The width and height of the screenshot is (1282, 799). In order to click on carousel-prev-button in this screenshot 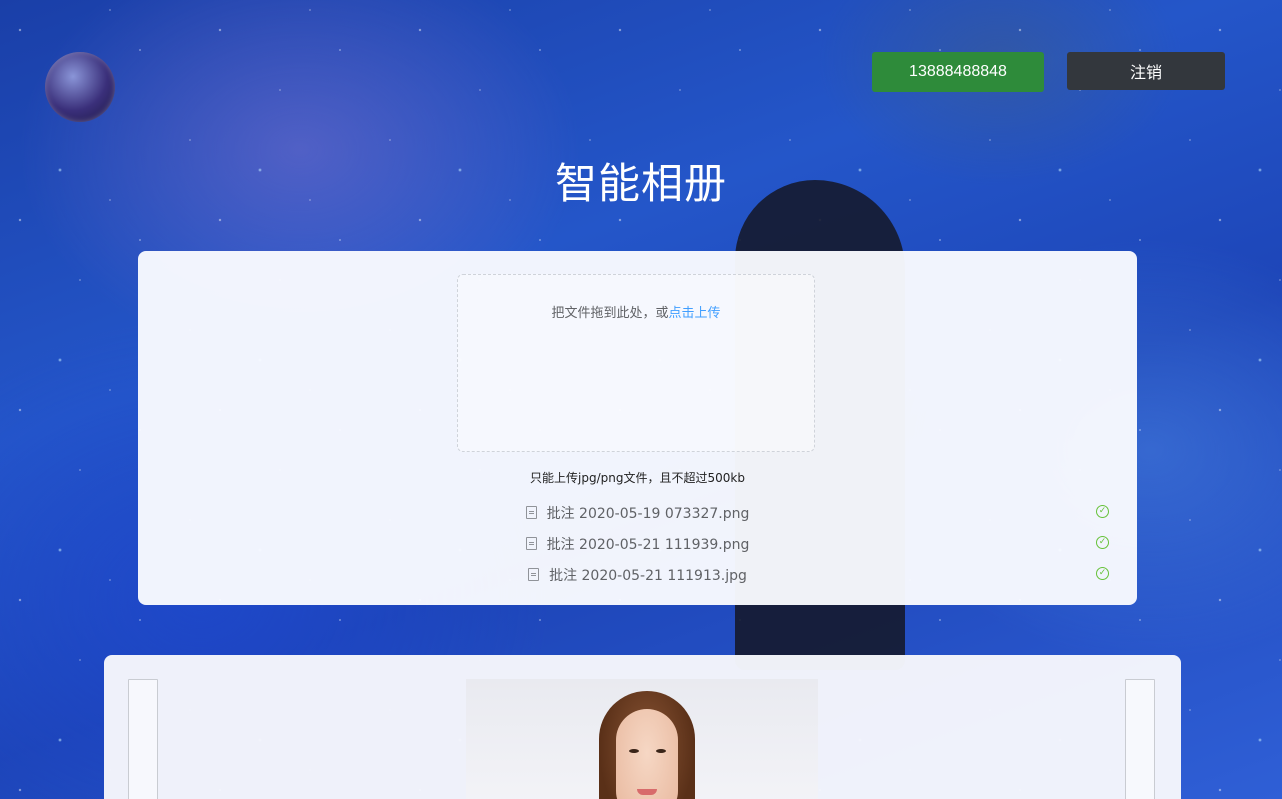, I will do `click(143, 739)`.